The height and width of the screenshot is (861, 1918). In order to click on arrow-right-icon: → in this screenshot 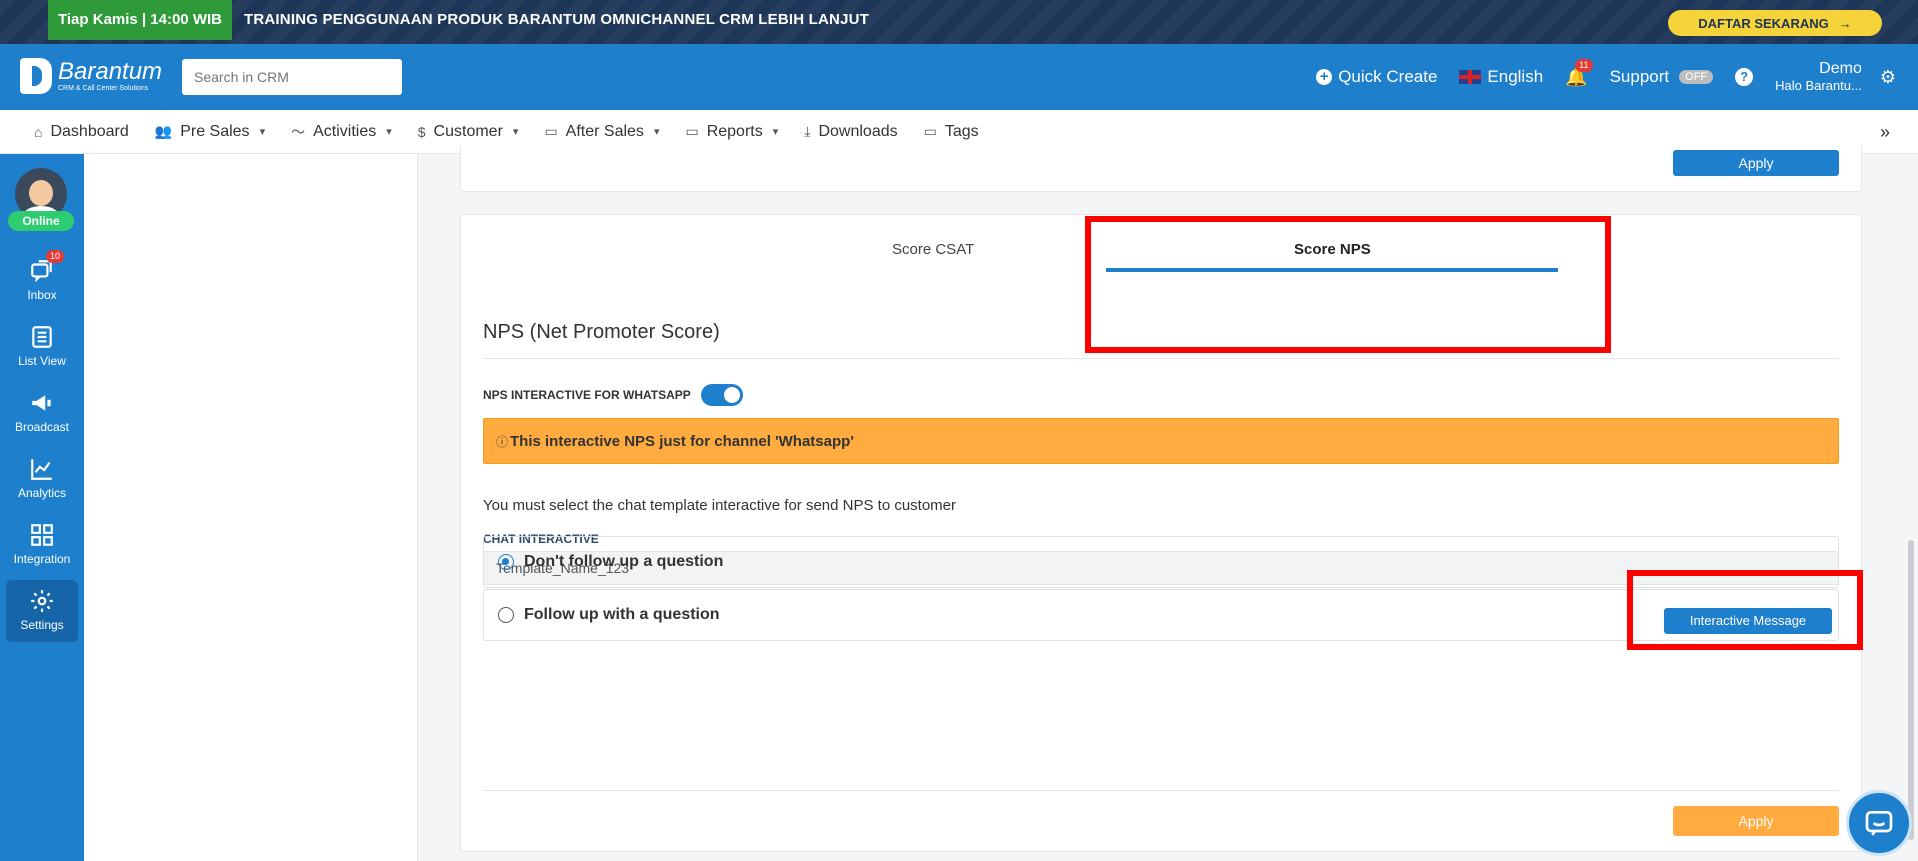, I will do `click(1845, 23)`.